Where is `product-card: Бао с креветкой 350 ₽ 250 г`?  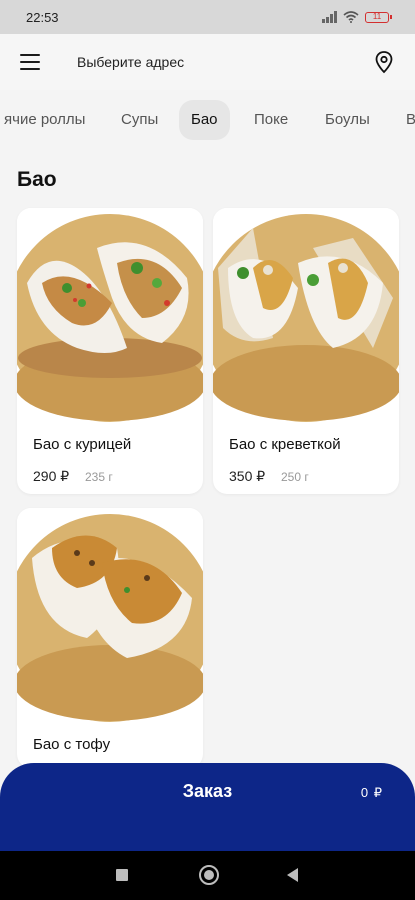 product-card: Бао с креветкой 350 ₽ 250 г is located at coordinates (306, 351).